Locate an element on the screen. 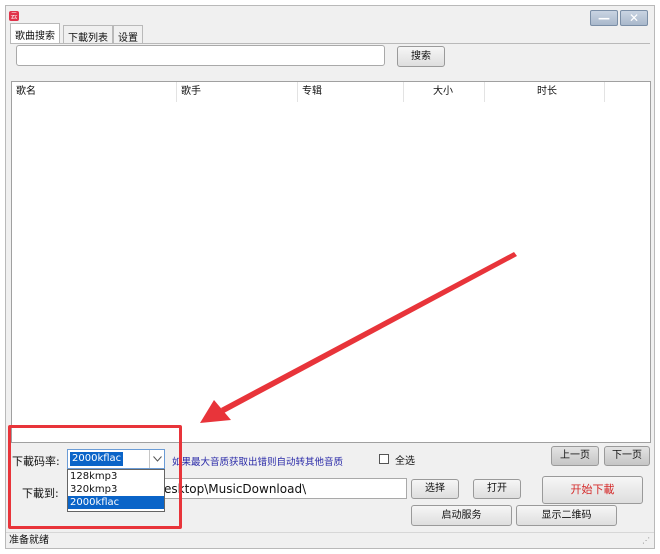 The height and width of the screenshot is (554, 660). quality-hint: 如果最大音质获取出错则自动转其他音质 is located at coordinates (258, 462).